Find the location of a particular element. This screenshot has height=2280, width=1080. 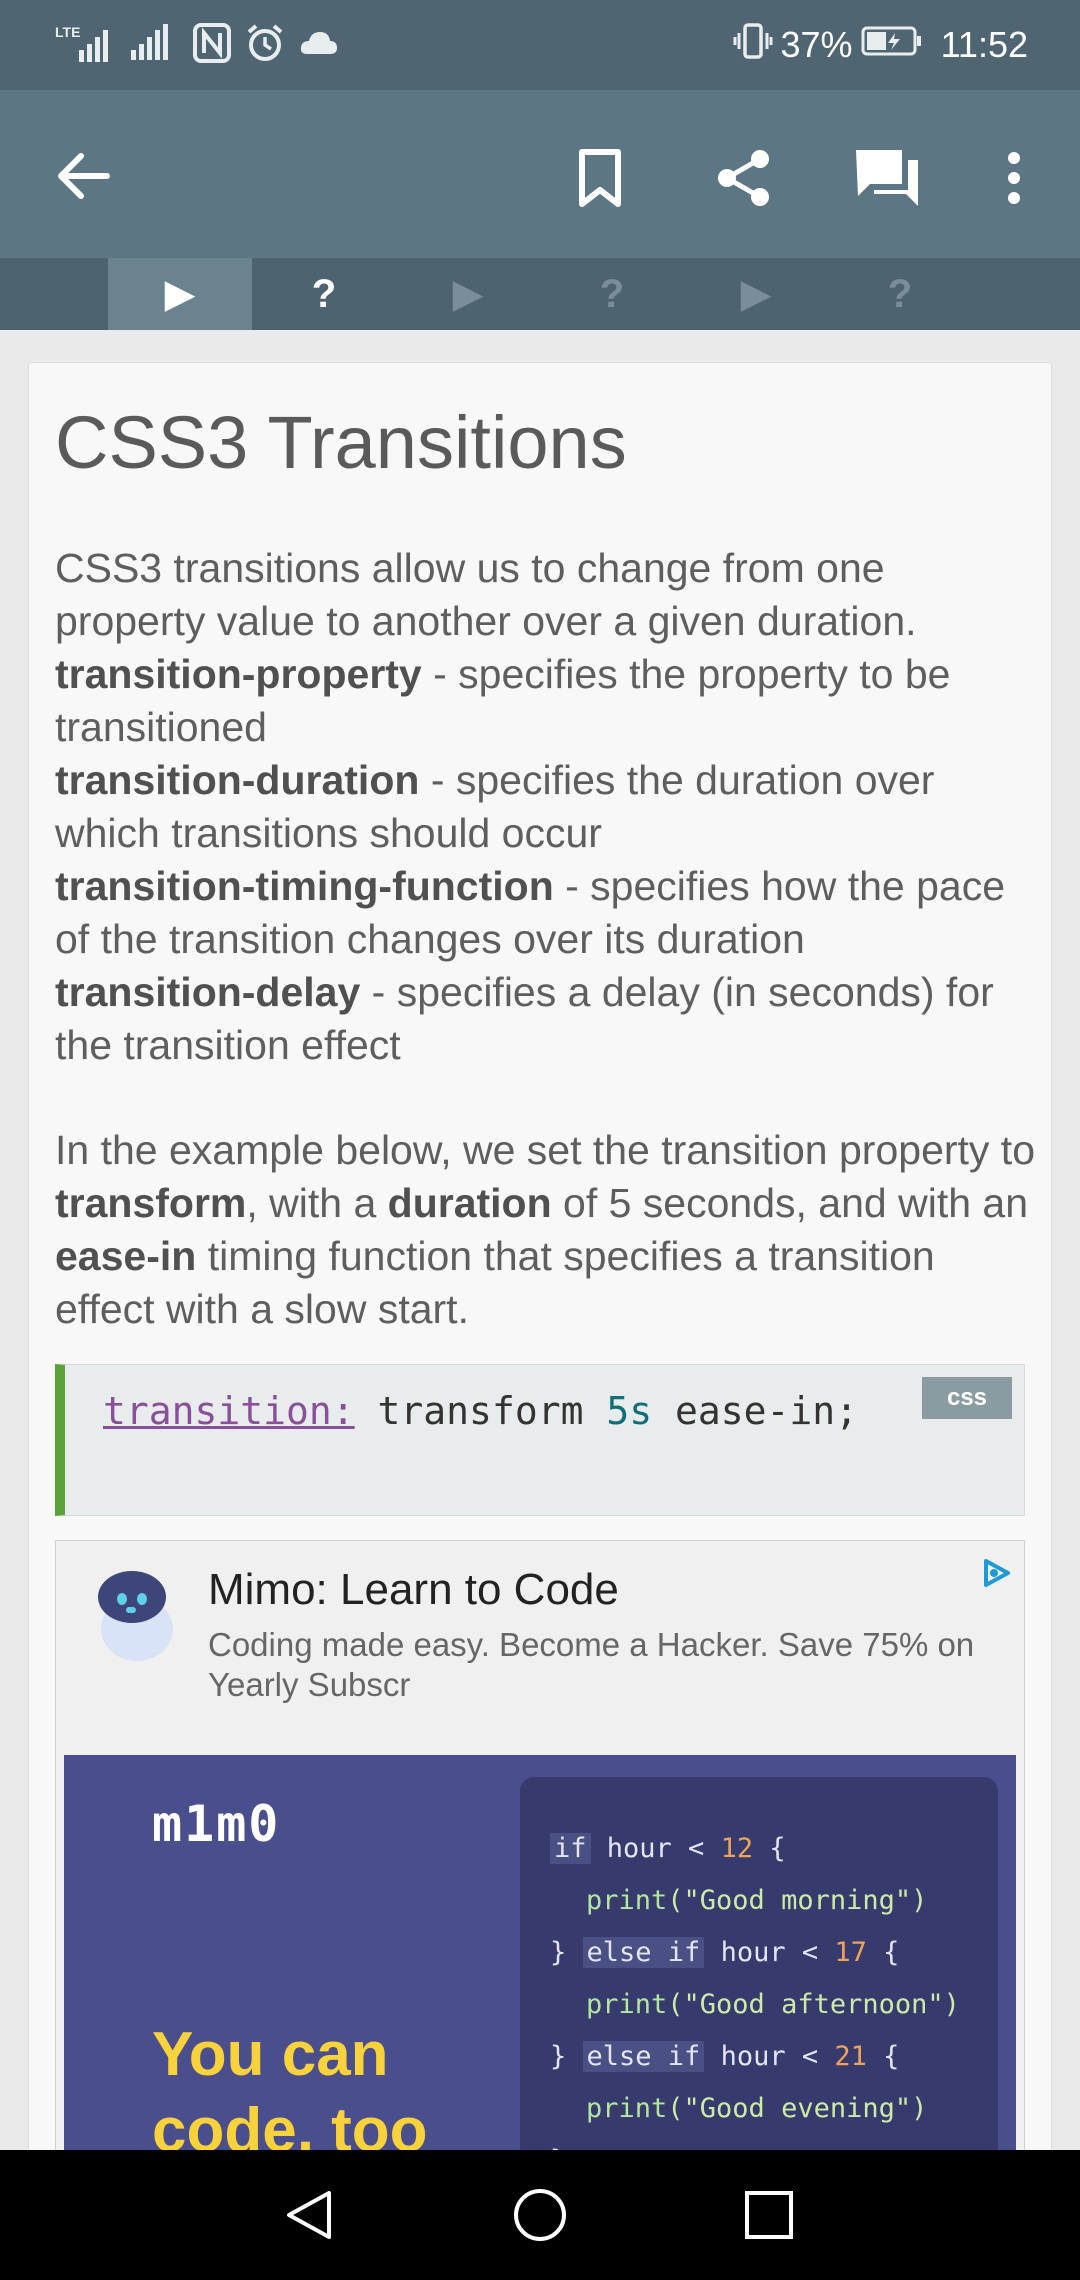

step-6-quiz: ? is located at coordinates (900, 294).